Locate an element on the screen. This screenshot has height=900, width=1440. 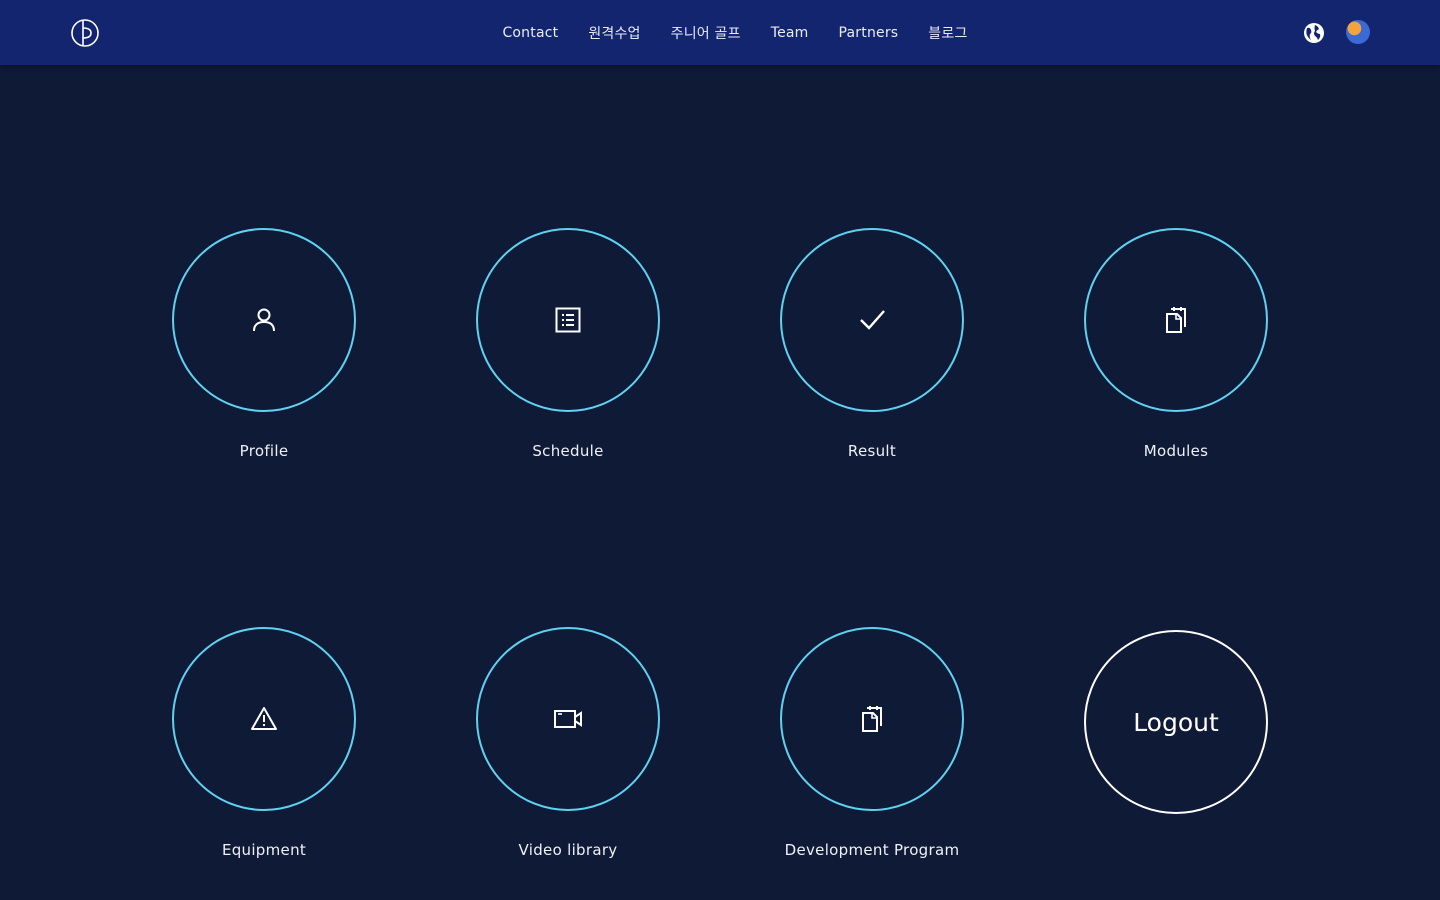
tile-result: Result is located at coordinates (872, 344).